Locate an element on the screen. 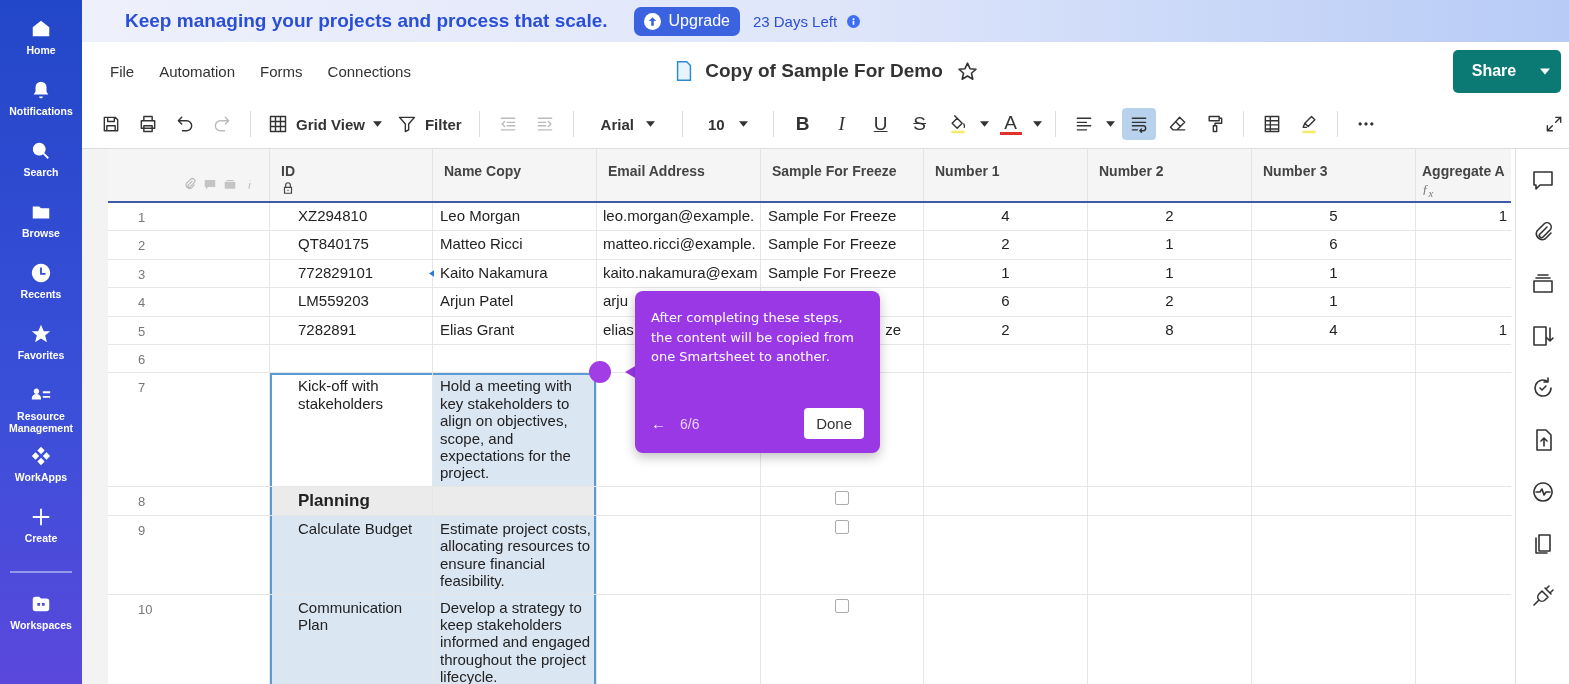 The height and width of the screenshot is (684, 1569). comment-icon is located at coordinates (1543, 180).